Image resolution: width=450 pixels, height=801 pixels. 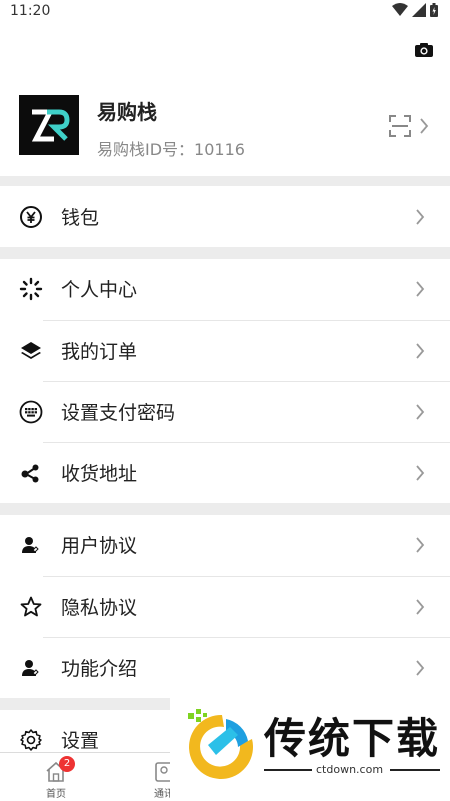 What do you see at coordinates (419, 10) in the screenshot?
I see `signal-icon` at bounding box center [419, 10].